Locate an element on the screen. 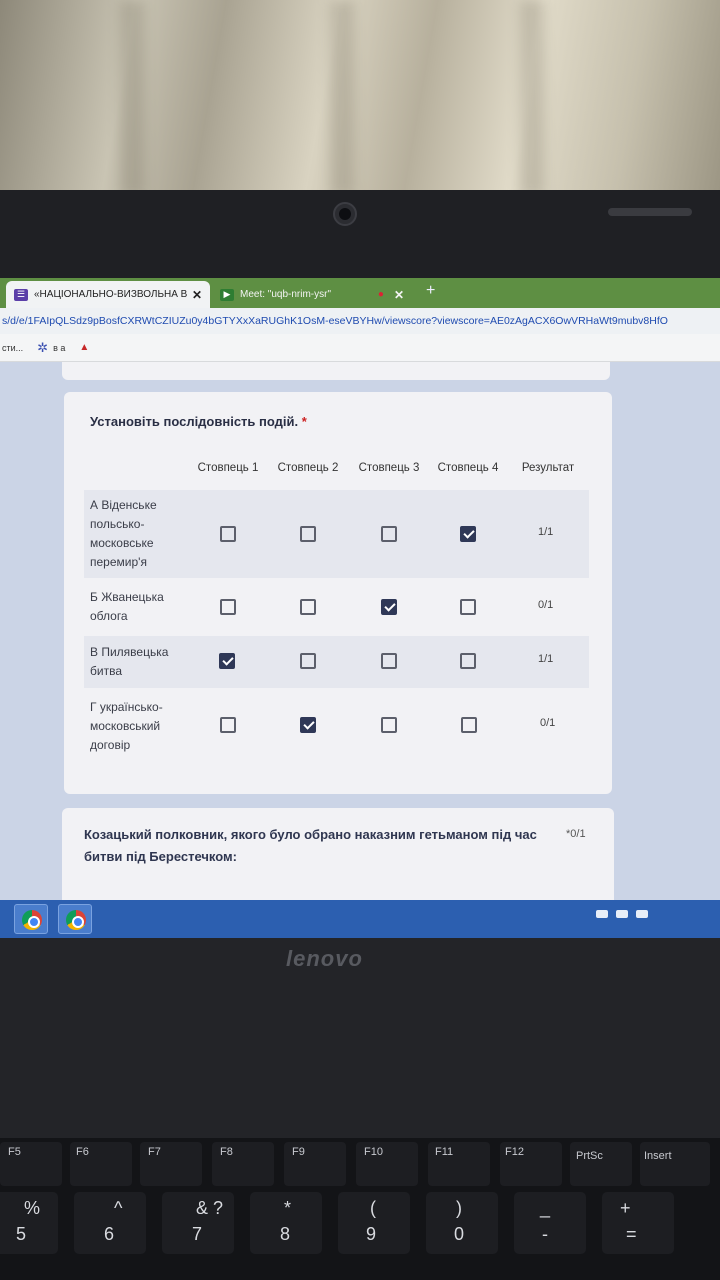 This screenshot has width=720, height=1280. key-symbol: ) is located at coordinates (459, 1208).